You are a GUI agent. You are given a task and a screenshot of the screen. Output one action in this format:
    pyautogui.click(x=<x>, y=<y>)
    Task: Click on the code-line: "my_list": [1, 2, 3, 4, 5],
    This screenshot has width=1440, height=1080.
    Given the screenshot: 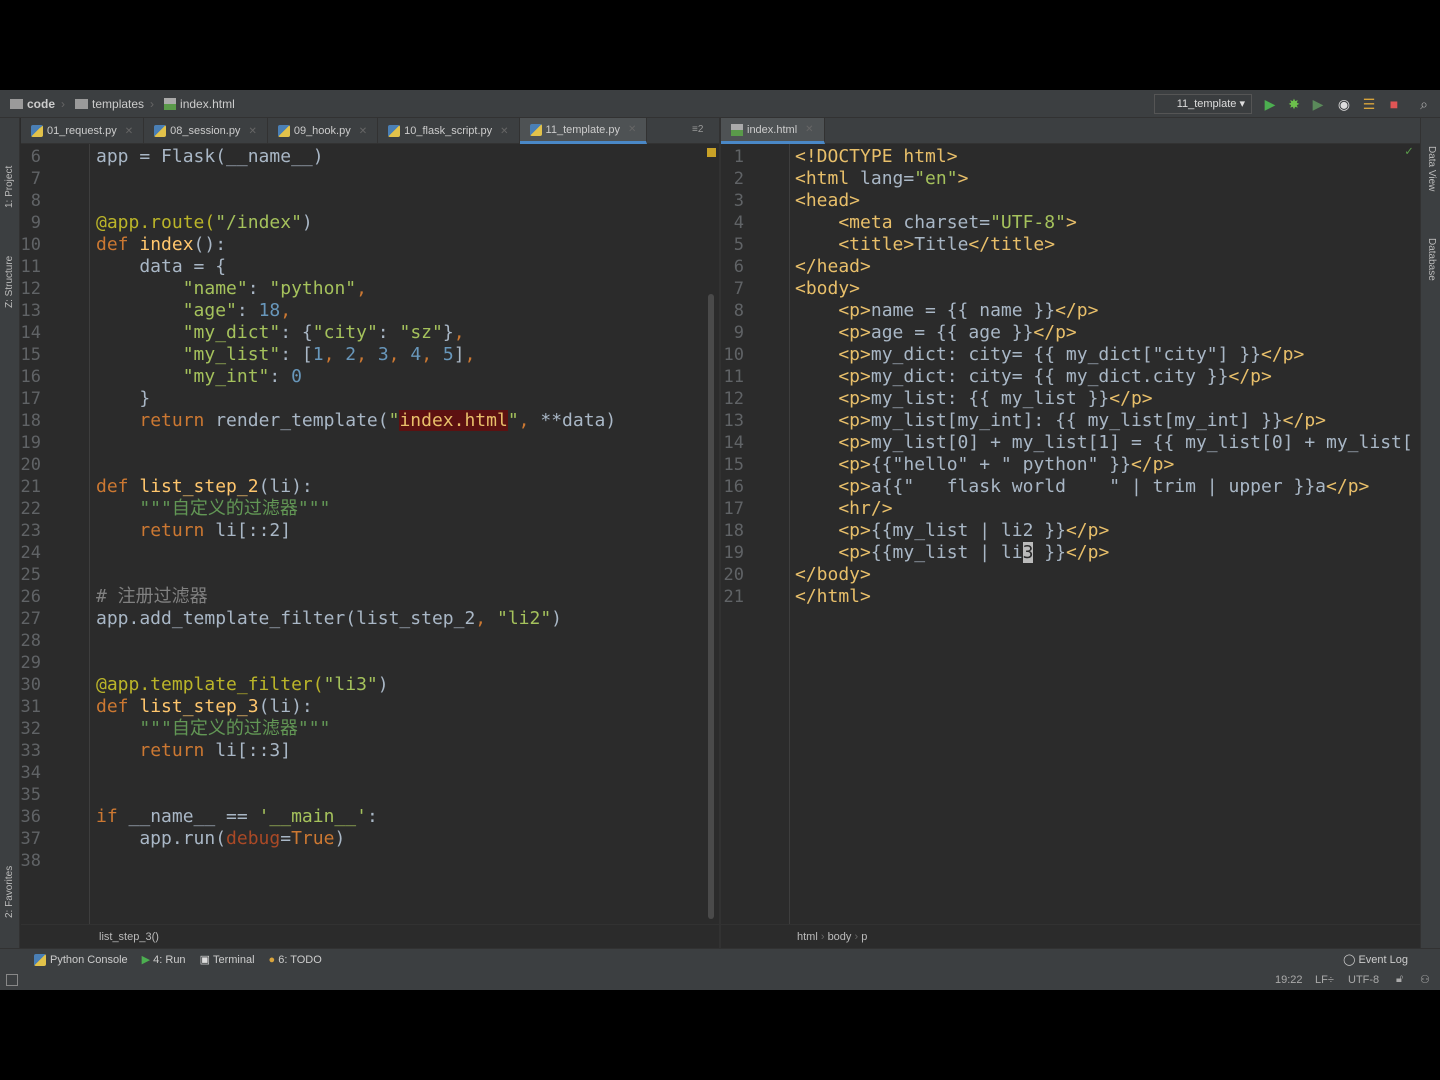 What is the action you would take?
    pyautogui.click(x=286, y=355)
    